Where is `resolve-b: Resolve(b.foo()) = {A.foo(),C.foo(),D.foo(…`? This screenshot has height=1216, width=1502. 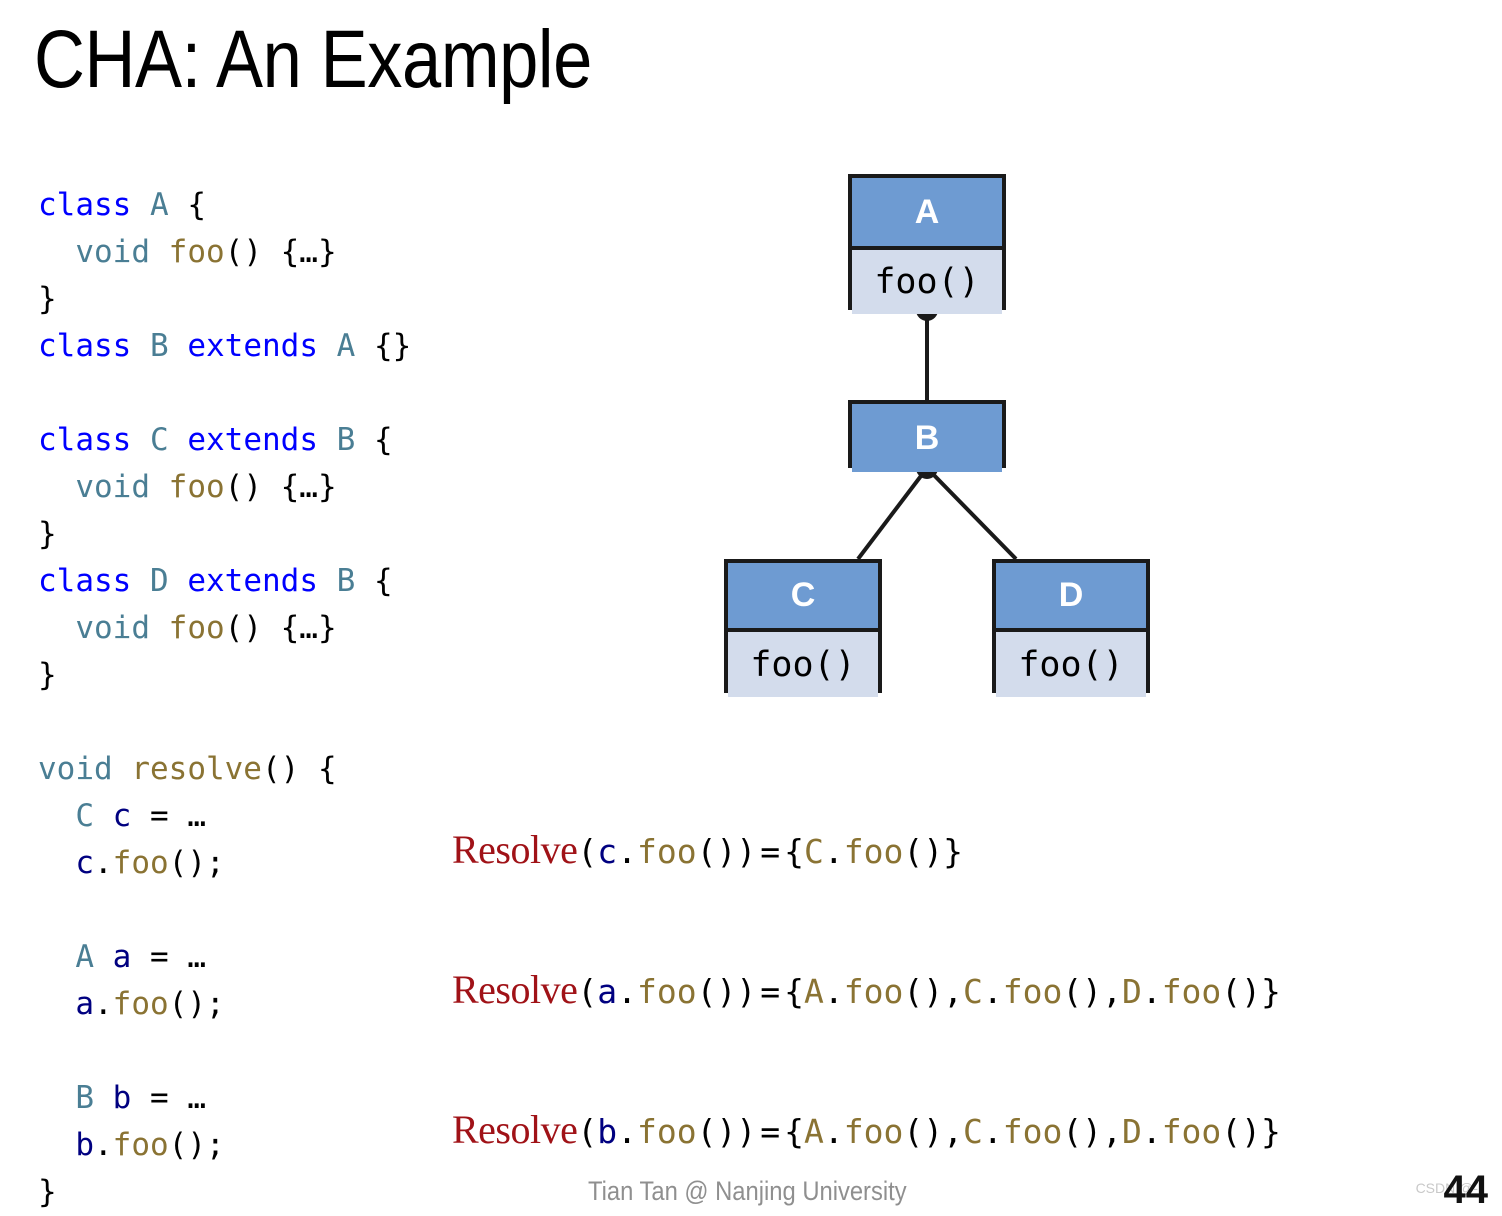 resolve-b: Resolve(b.foo()) = {A.foo(),C.foo(),D.foo(… is located at coordinates (866, 1131).